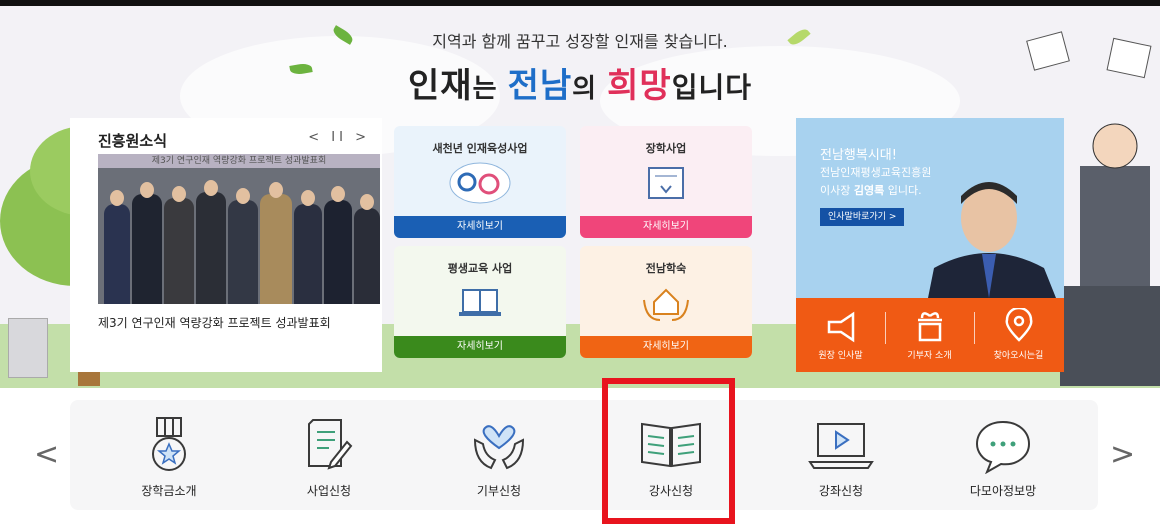 The image size is (1160, 528). I want to click on quick-item-course-apply: 강좌신청, so click(841, 455).